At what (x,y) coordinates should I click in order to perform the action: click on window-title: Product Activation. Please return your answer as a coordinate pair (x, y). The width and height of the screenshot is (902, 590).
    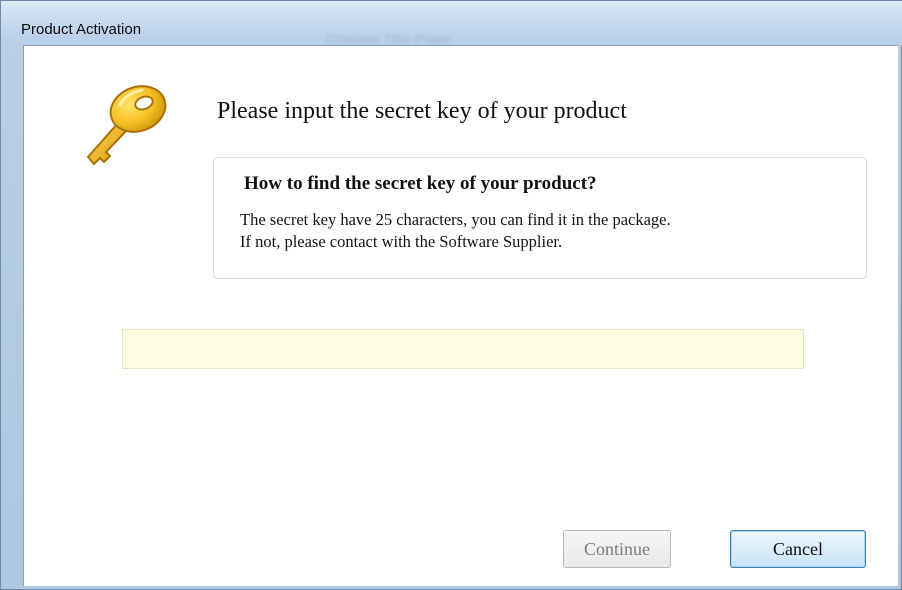
    Looking at the image, I should click on (81, 29).